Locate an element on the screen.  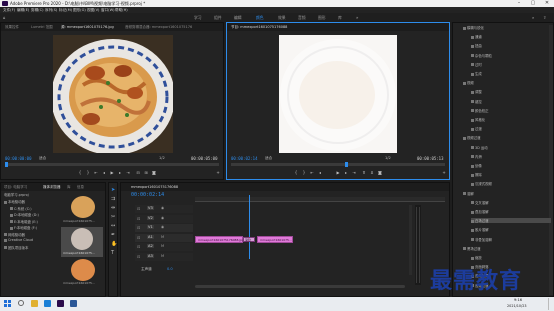
add-button-icon: + is located at coordinates (218, 172).